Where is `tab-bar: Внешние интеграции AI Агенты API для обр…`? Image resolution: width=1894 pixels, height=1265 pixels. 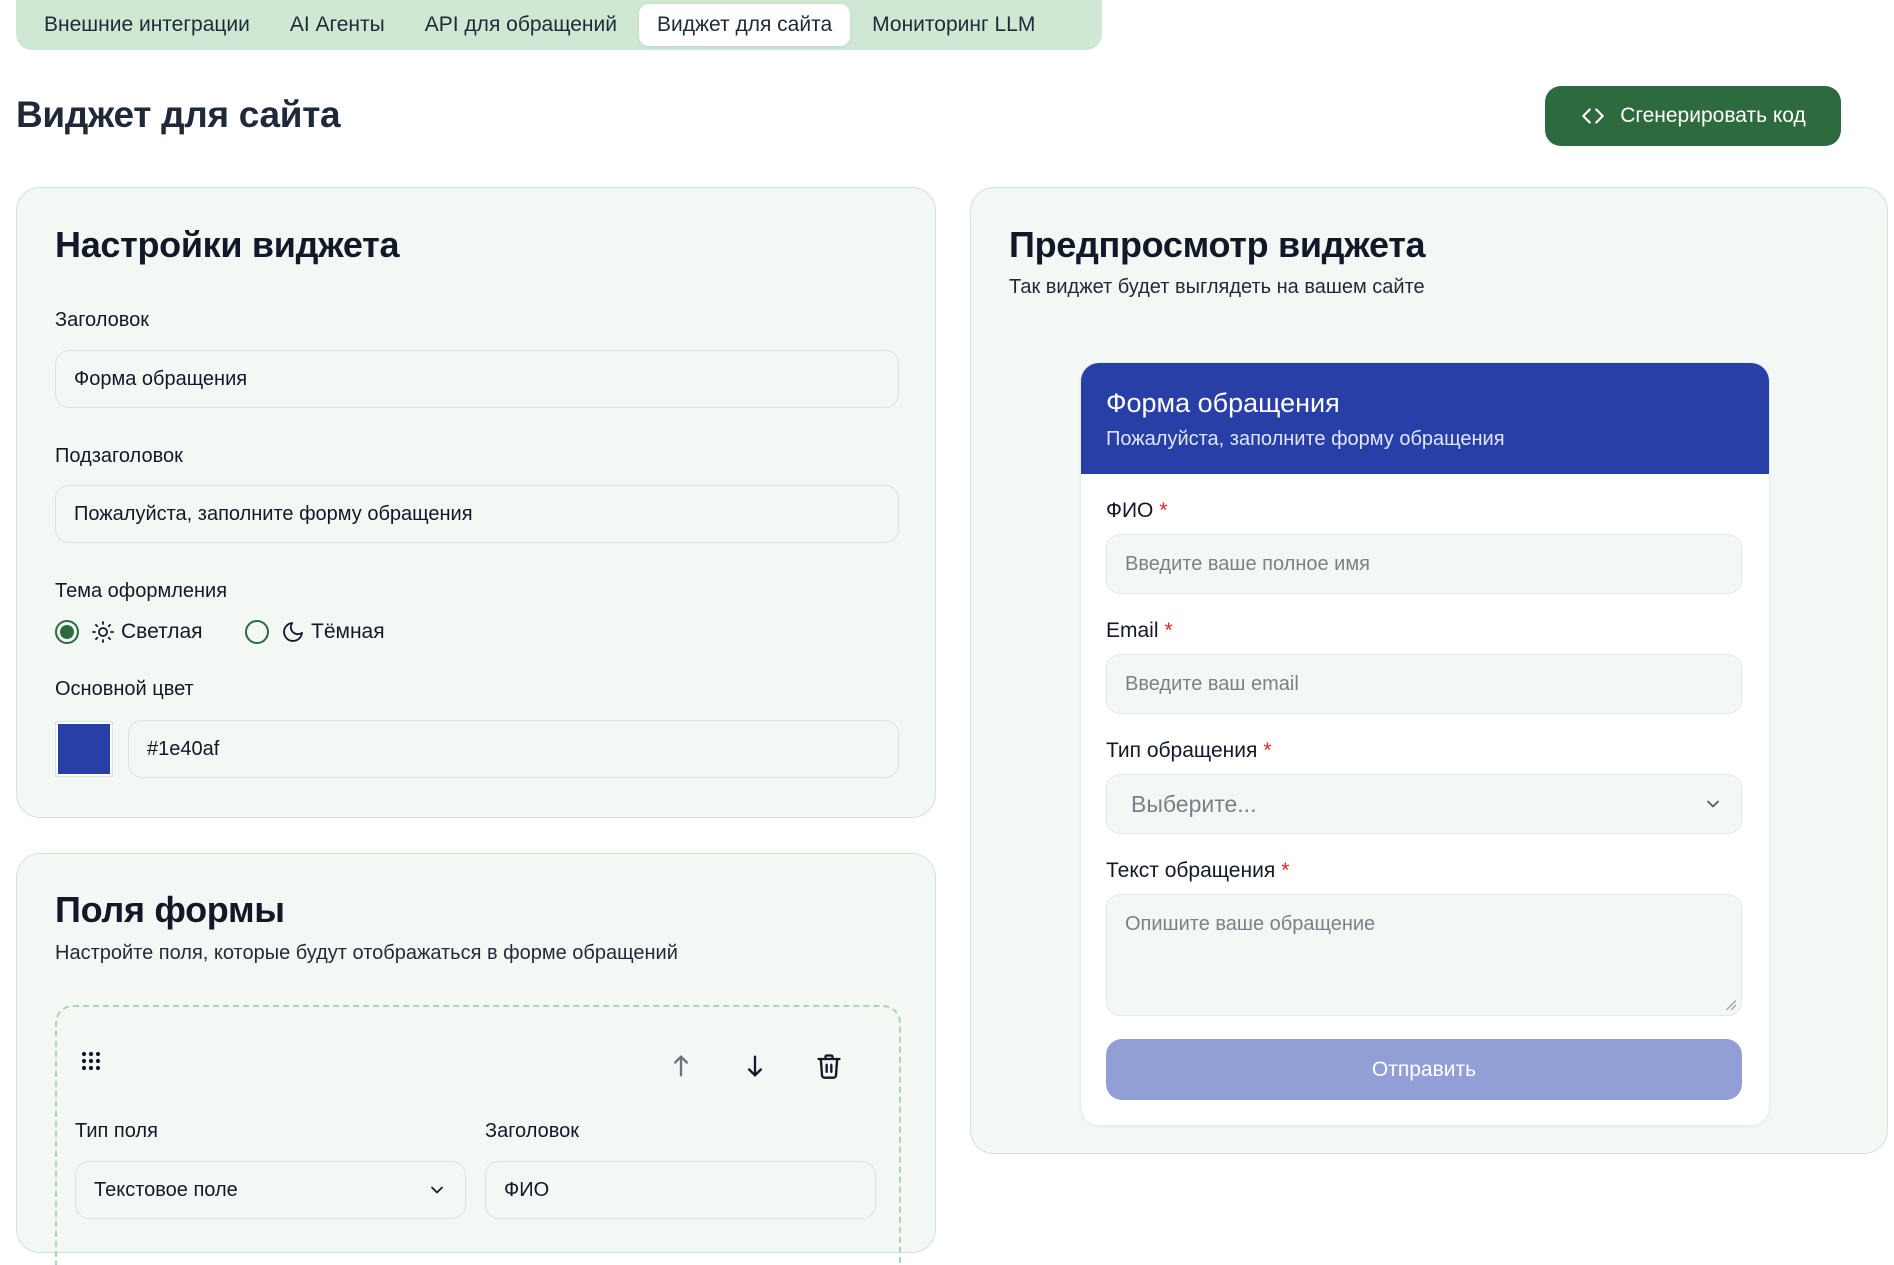 tab-bar: Внешние интеграции AI Агенты API для обр… is located at coordinates (559, 25).